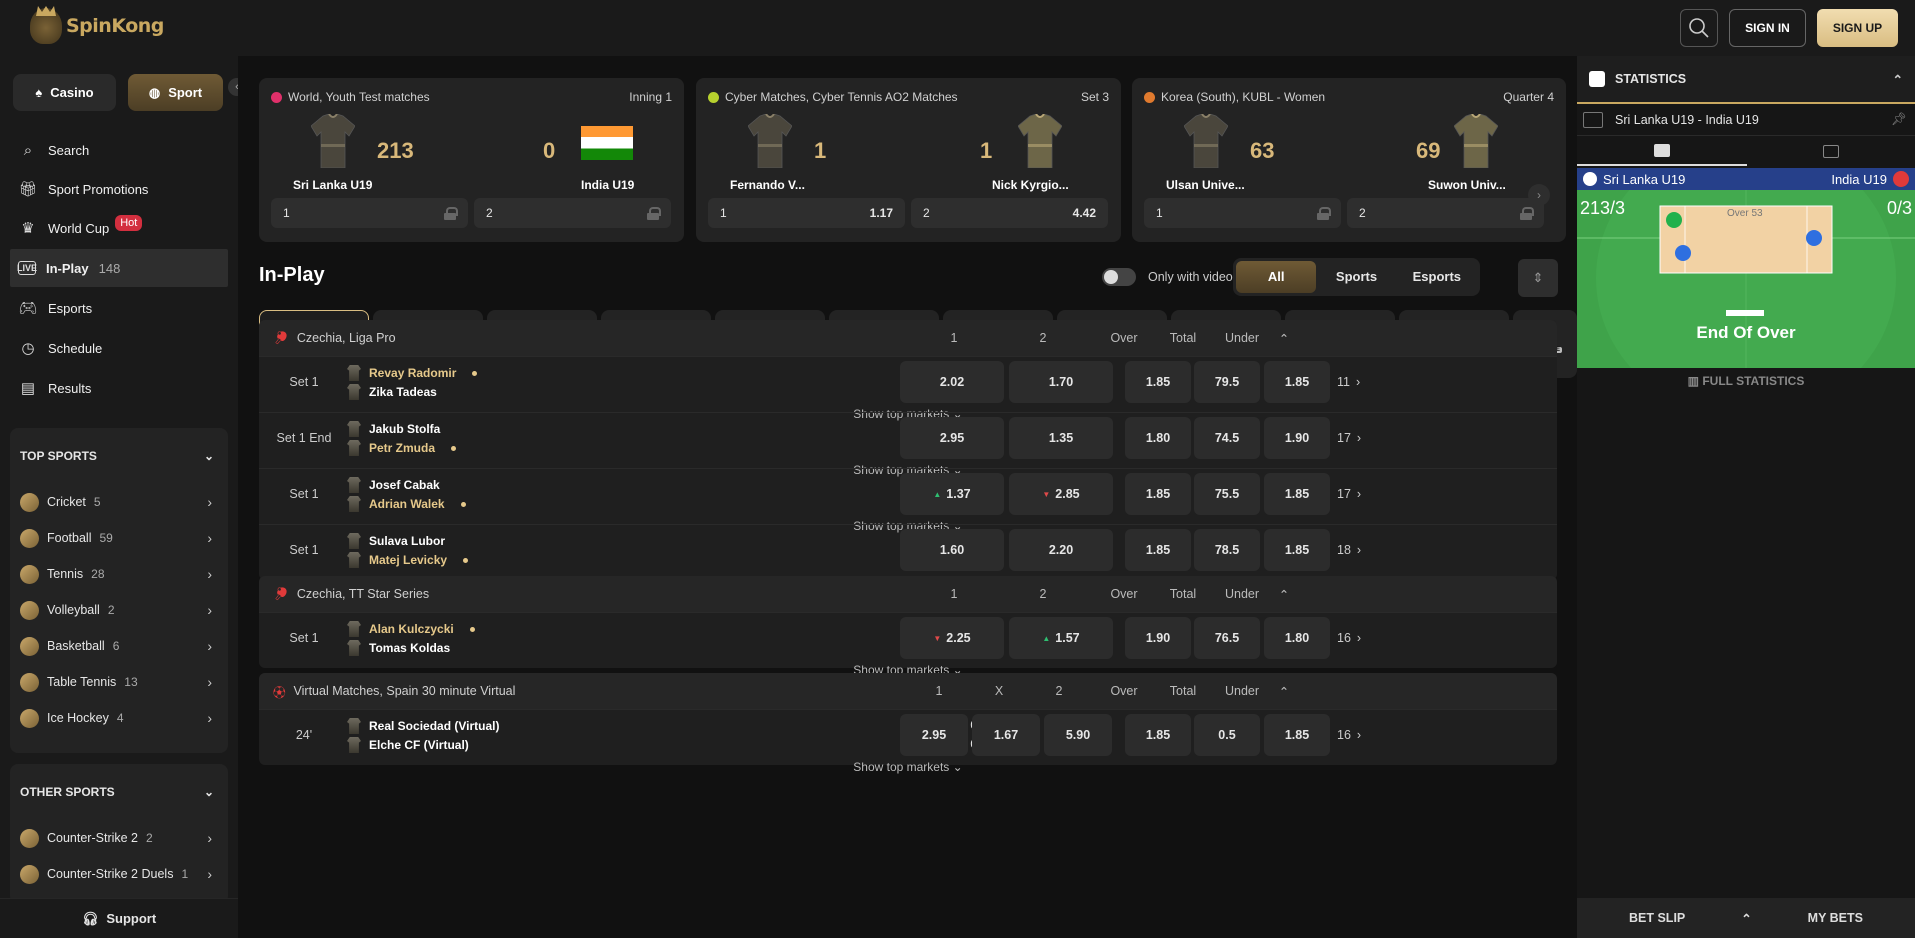 This screenshot has height=938, width=1915. What do you see at coordinates (1348, 382) in the screenshot?
I see `more-markets-link: 11 ›` at bounding box center [1348, 382].